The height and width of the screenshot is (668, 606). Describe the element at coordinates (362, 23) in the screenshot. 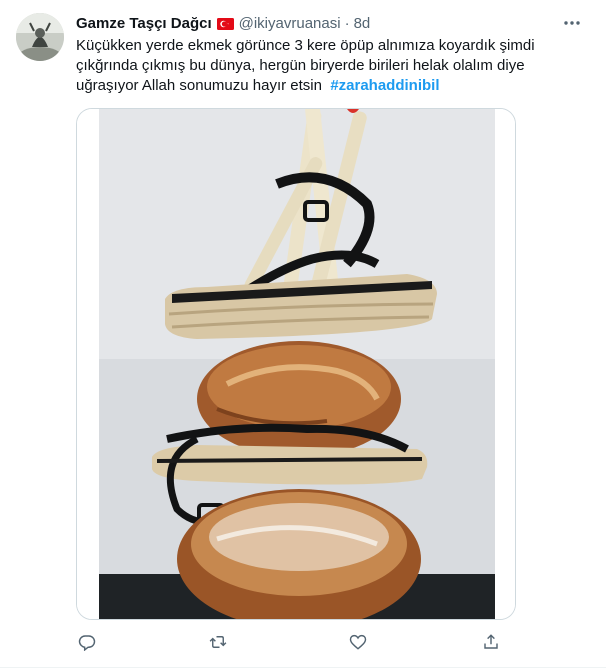

I see `timestamp: 8d` at that location.